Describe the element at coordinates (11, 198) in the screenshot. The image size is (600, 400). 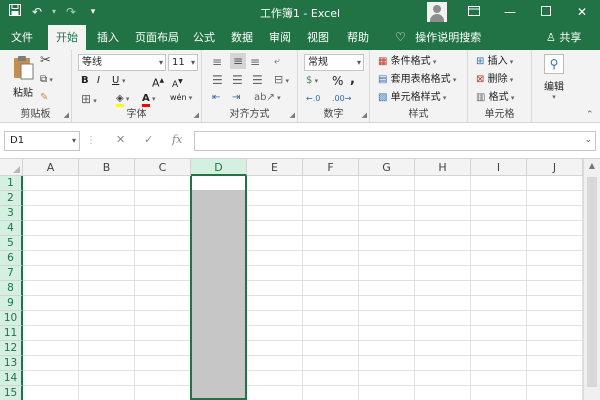
I see `row-header-2: 2` at that location.